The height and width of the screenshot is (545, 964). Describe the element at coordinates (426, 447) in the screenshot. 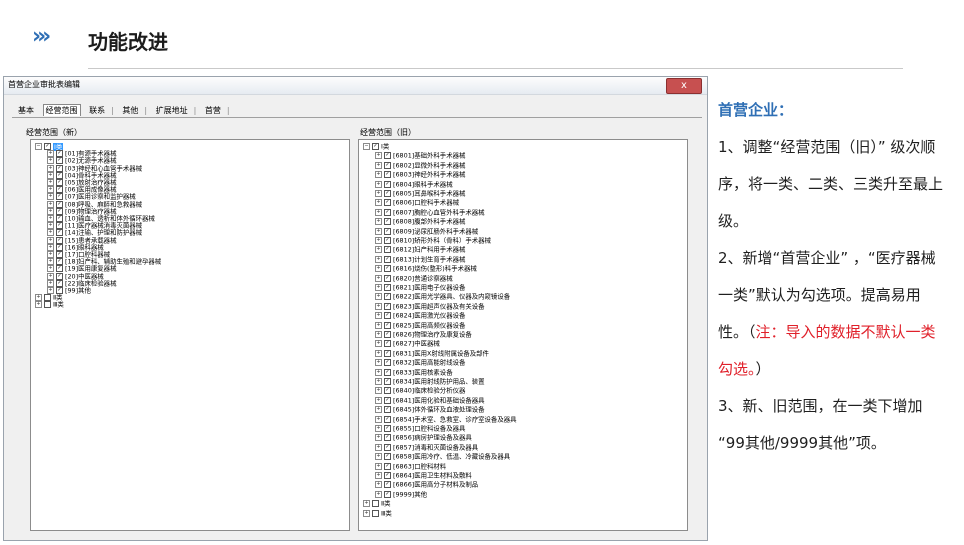

I see `tree-item: + [6857]消毒和灭菌设备及器具` at that location.